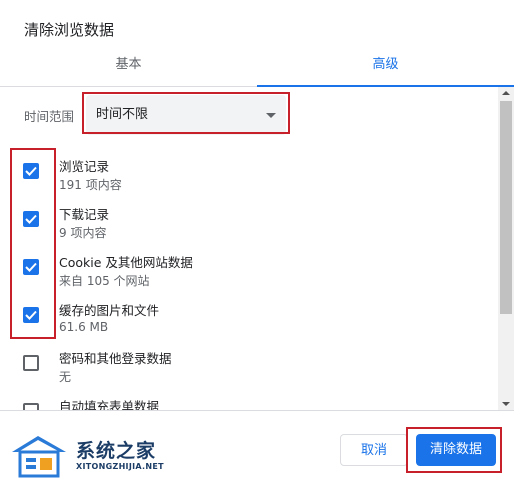 The image size is (514, 485). I want to click on scroll-up-arrow-icon, so click(506, 93).